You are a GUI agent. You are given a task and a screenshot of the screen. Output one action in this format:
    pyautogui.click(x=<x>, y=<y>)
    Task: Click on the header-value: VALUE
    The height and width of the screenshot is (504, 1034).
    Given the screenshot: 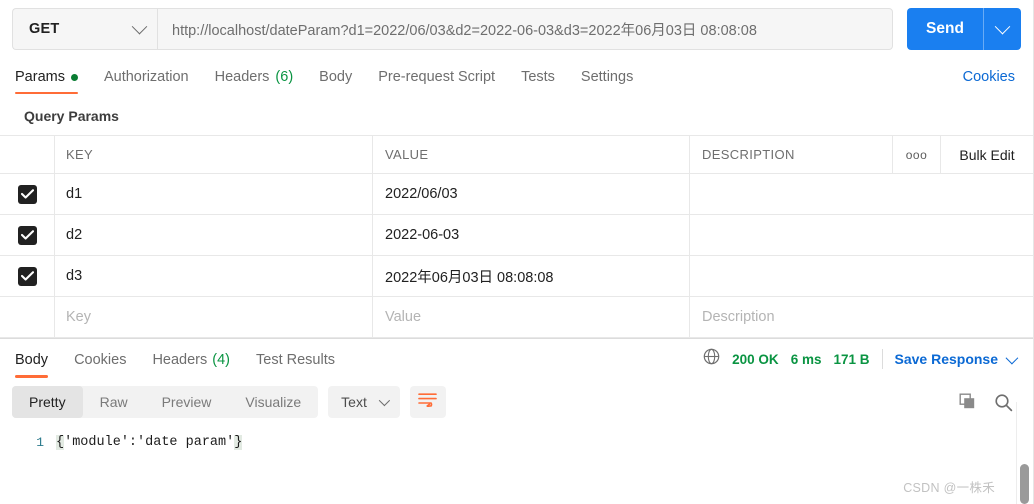 What is the action you would take?
    pyautogui.click(x=407, y=154)
    